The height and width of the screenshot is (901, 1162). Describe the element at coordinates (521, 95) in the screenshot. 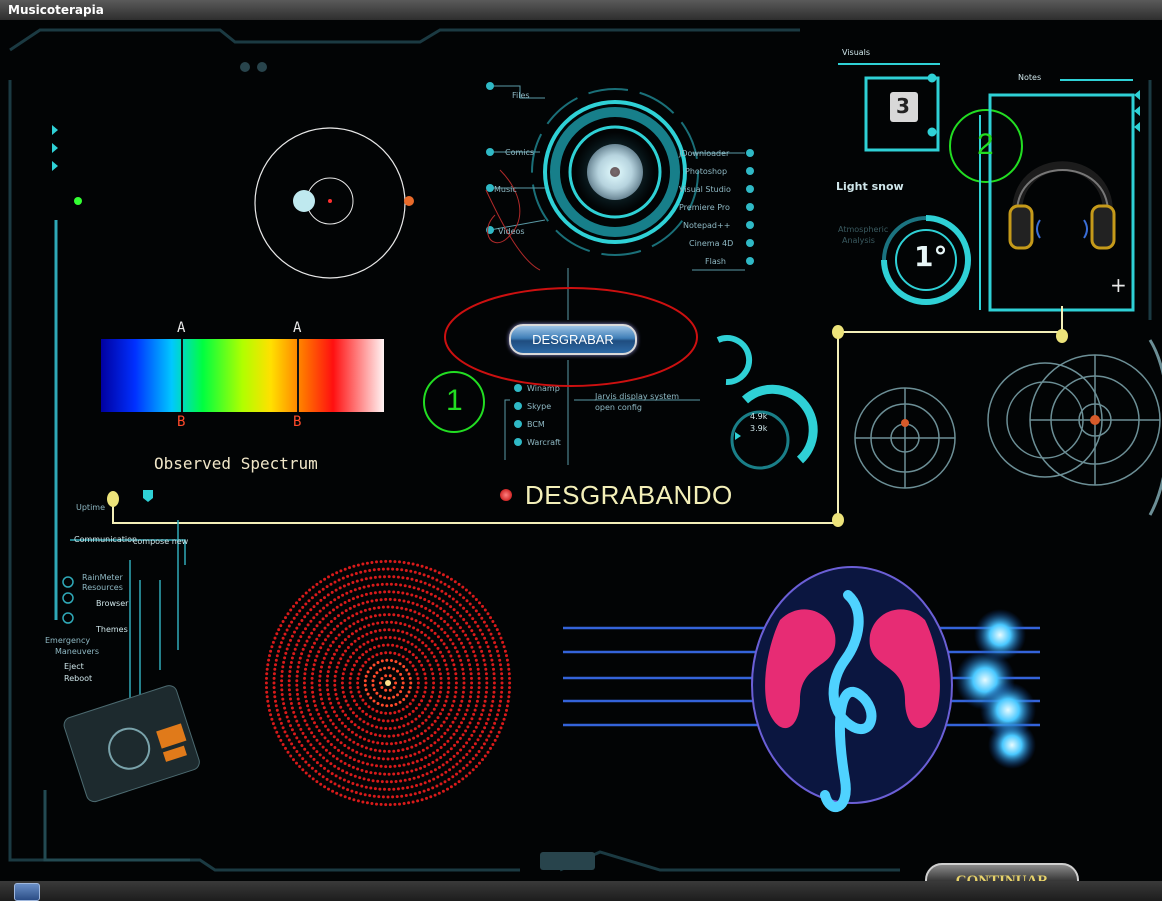

I see `hud-menu-files: Files` at that location.